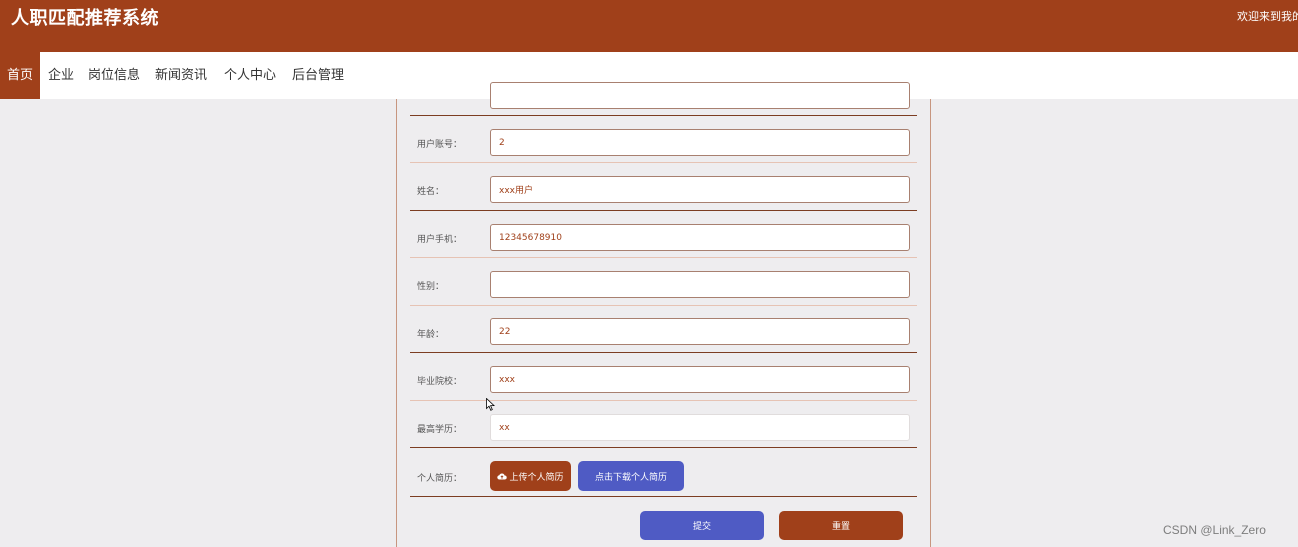 This screenshot has width=1298, height=547. What do you see at coordinates (431, 335) in the screenshot?
I see `label-age: 年龄：` at bounding box center [431, 335].